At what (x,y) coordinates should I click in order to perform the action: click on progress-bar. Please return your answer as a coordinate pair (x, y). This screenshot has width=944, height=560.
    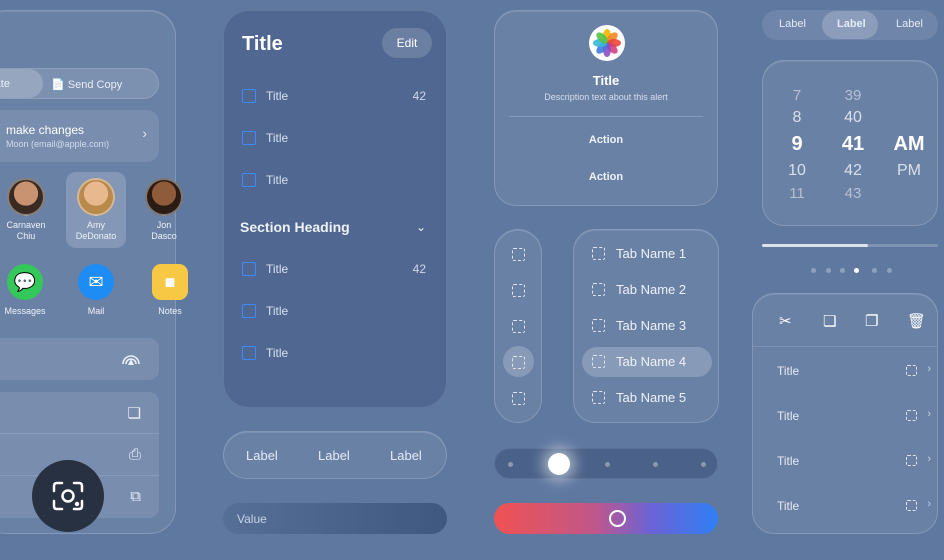
    Looking at the image, I should click on (850, 245).